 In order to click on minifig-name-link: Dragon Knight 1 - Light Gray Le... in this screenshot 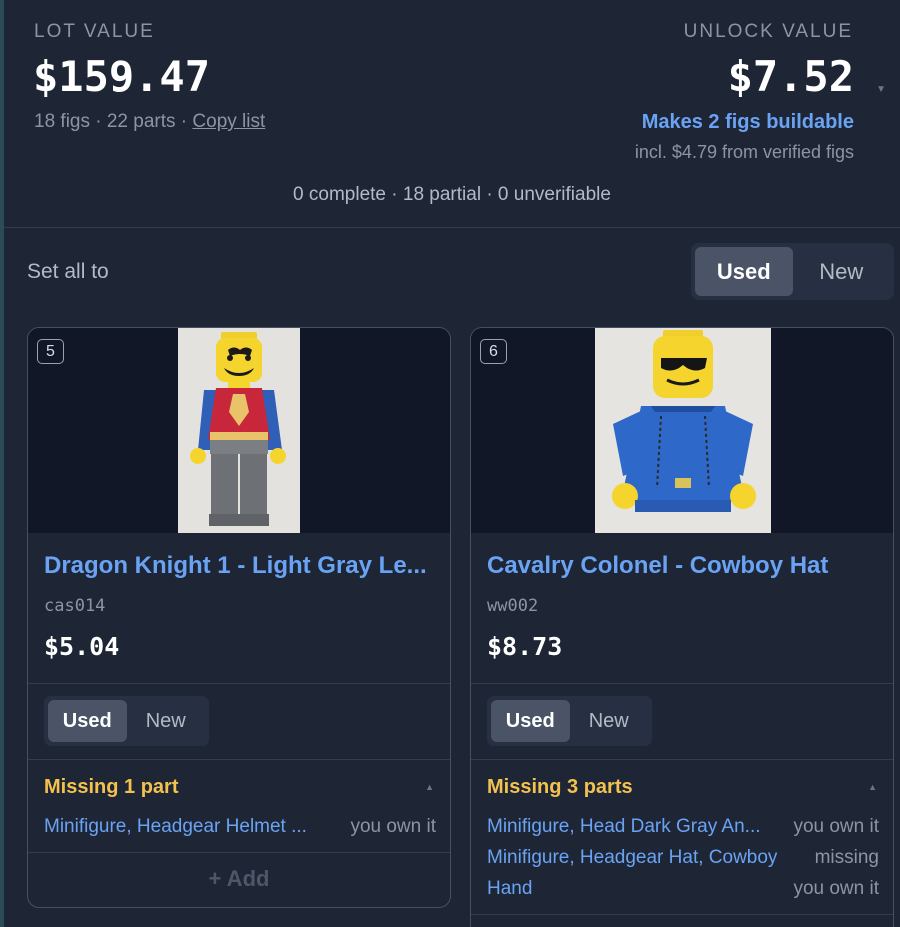, I will do `click(241, 566)`.